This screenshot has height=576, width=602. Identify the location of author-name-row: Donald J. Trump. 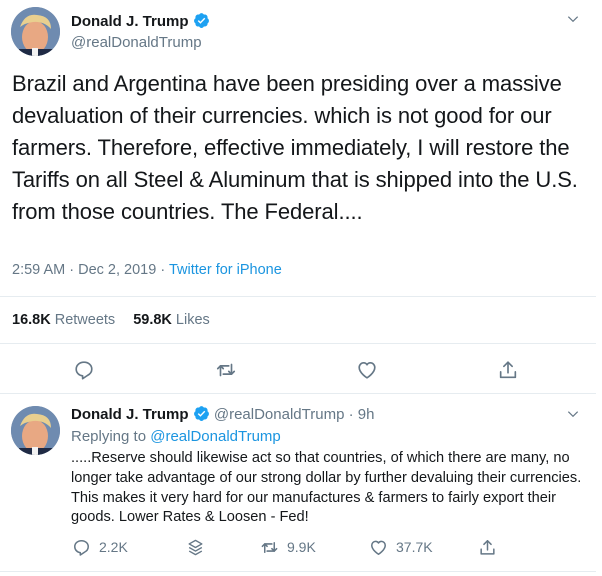
(140, 21).